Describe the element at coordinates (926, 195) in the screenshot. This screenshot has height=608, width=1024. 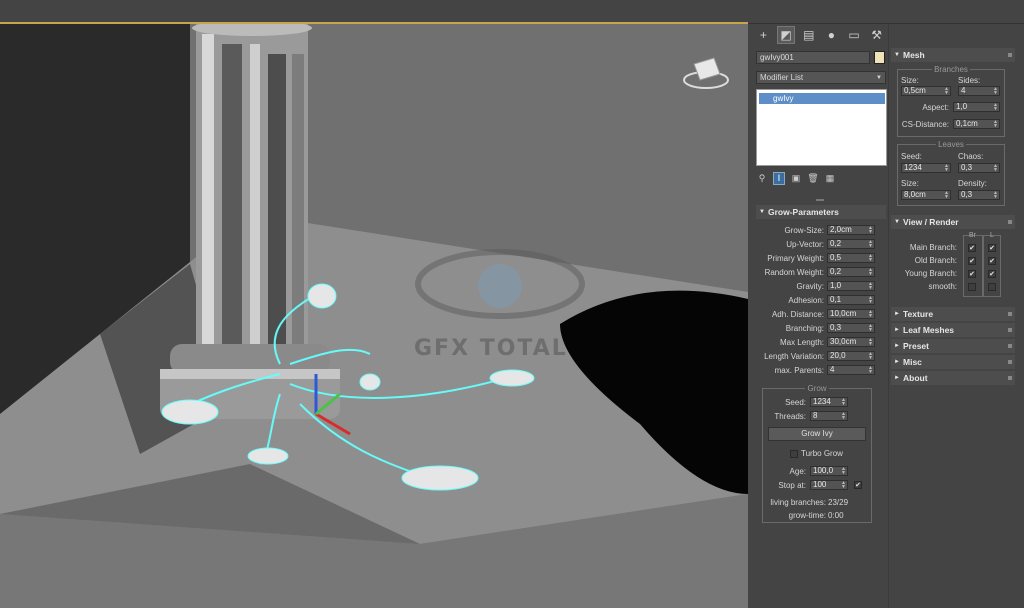
I see `leaf-size-spinner: 8,0cm ▲ ▼` at that location.